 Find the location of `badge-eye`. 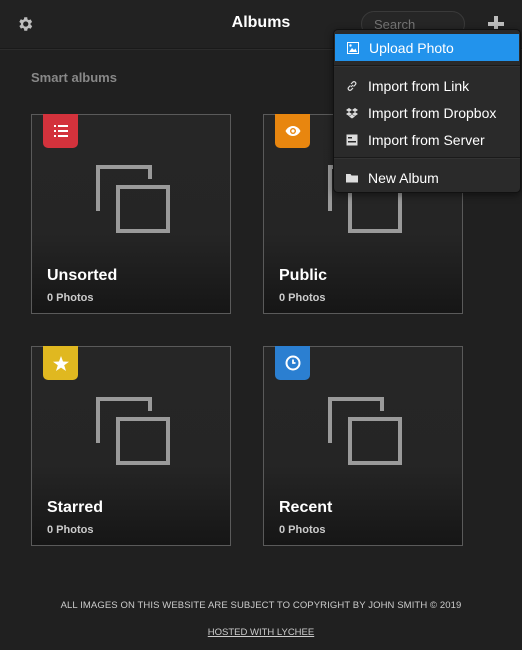

badge-eye is located at coordinates (292, 131).